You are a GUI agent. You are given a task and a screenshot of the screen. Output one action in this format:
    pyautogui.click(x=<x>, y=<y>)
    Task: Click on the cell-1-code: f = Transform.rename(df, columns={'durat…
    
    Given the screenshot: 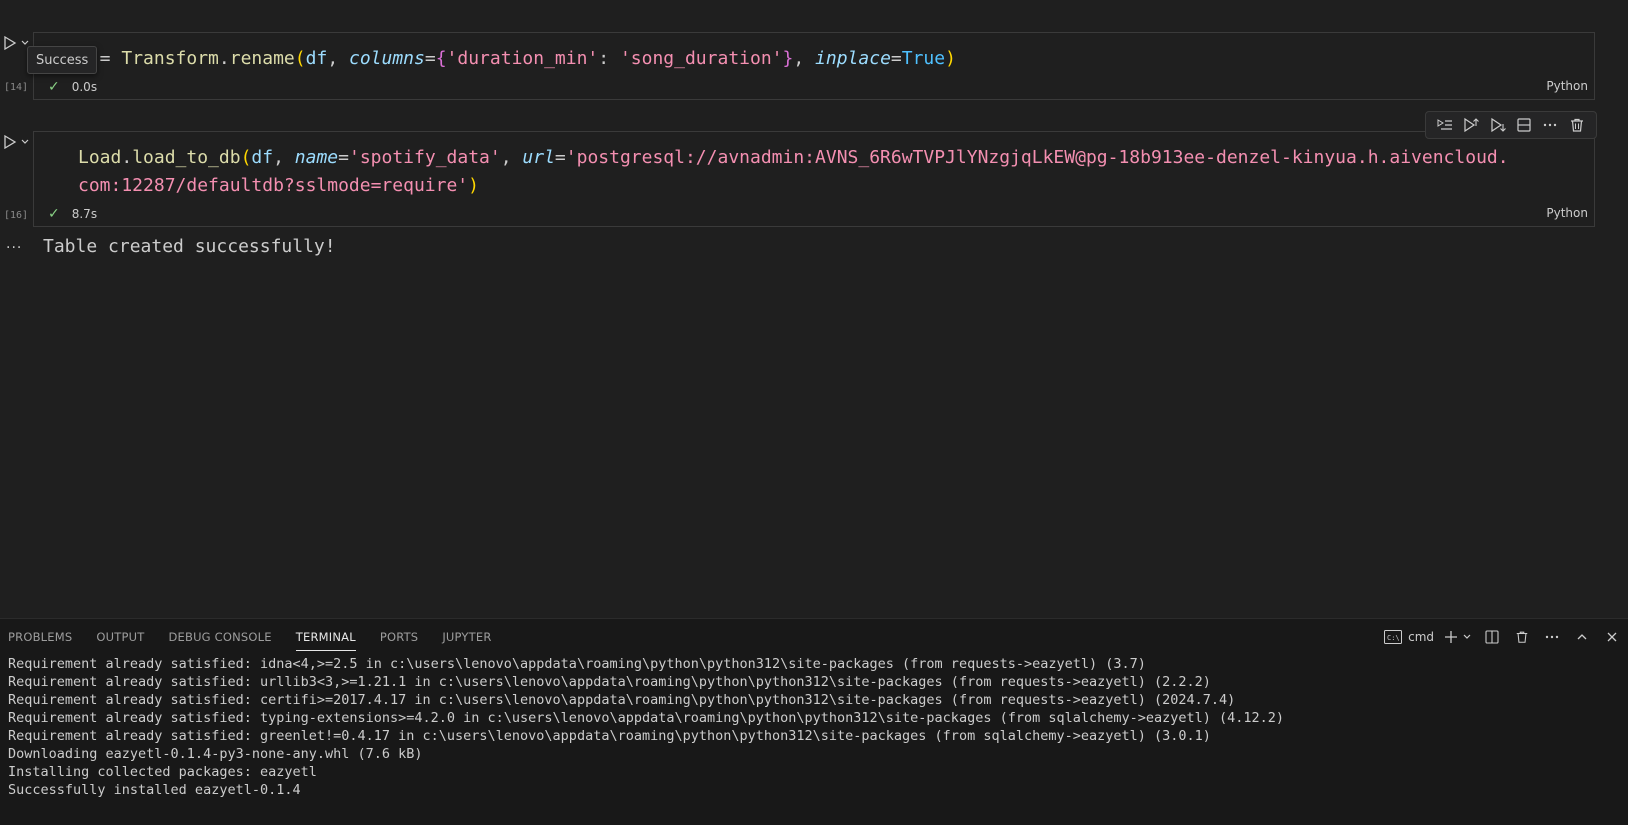 What is the action you would take?
    pyautogui.click(x=517, y=59)
    